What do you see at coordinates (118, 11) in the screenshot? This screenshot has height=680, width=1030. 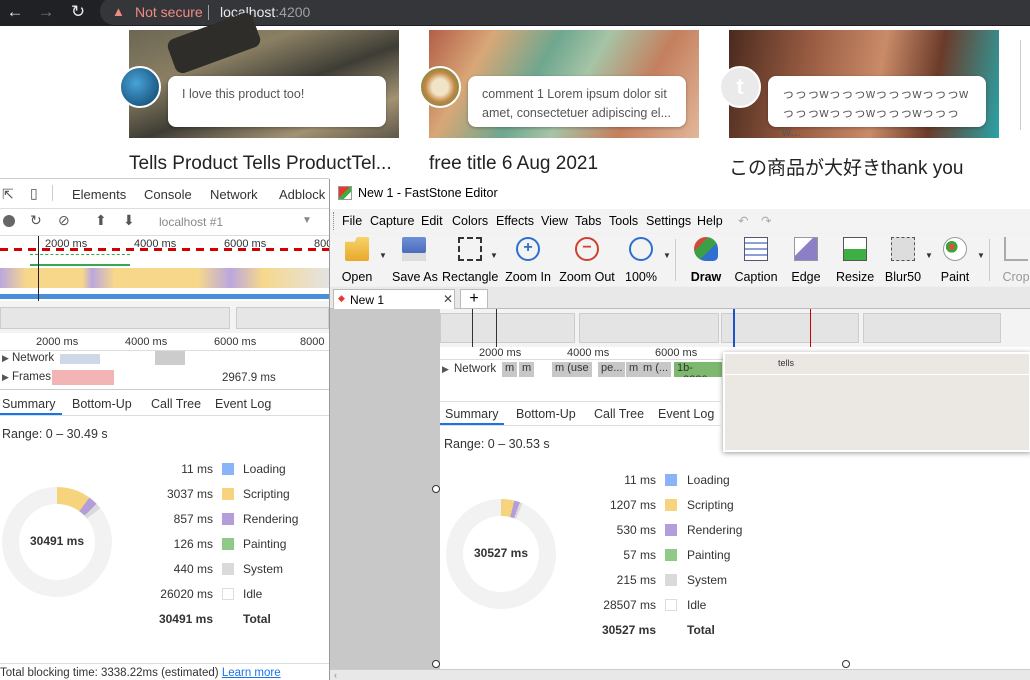 I see `warning-triangle-icon: ▲` at bounding box center [118, 11].